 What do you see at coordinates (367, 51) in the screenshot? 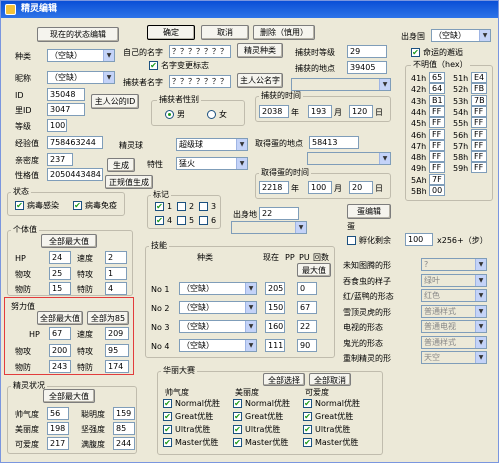
I see `catch-level-field: 29` at bounding box center [367, 51].